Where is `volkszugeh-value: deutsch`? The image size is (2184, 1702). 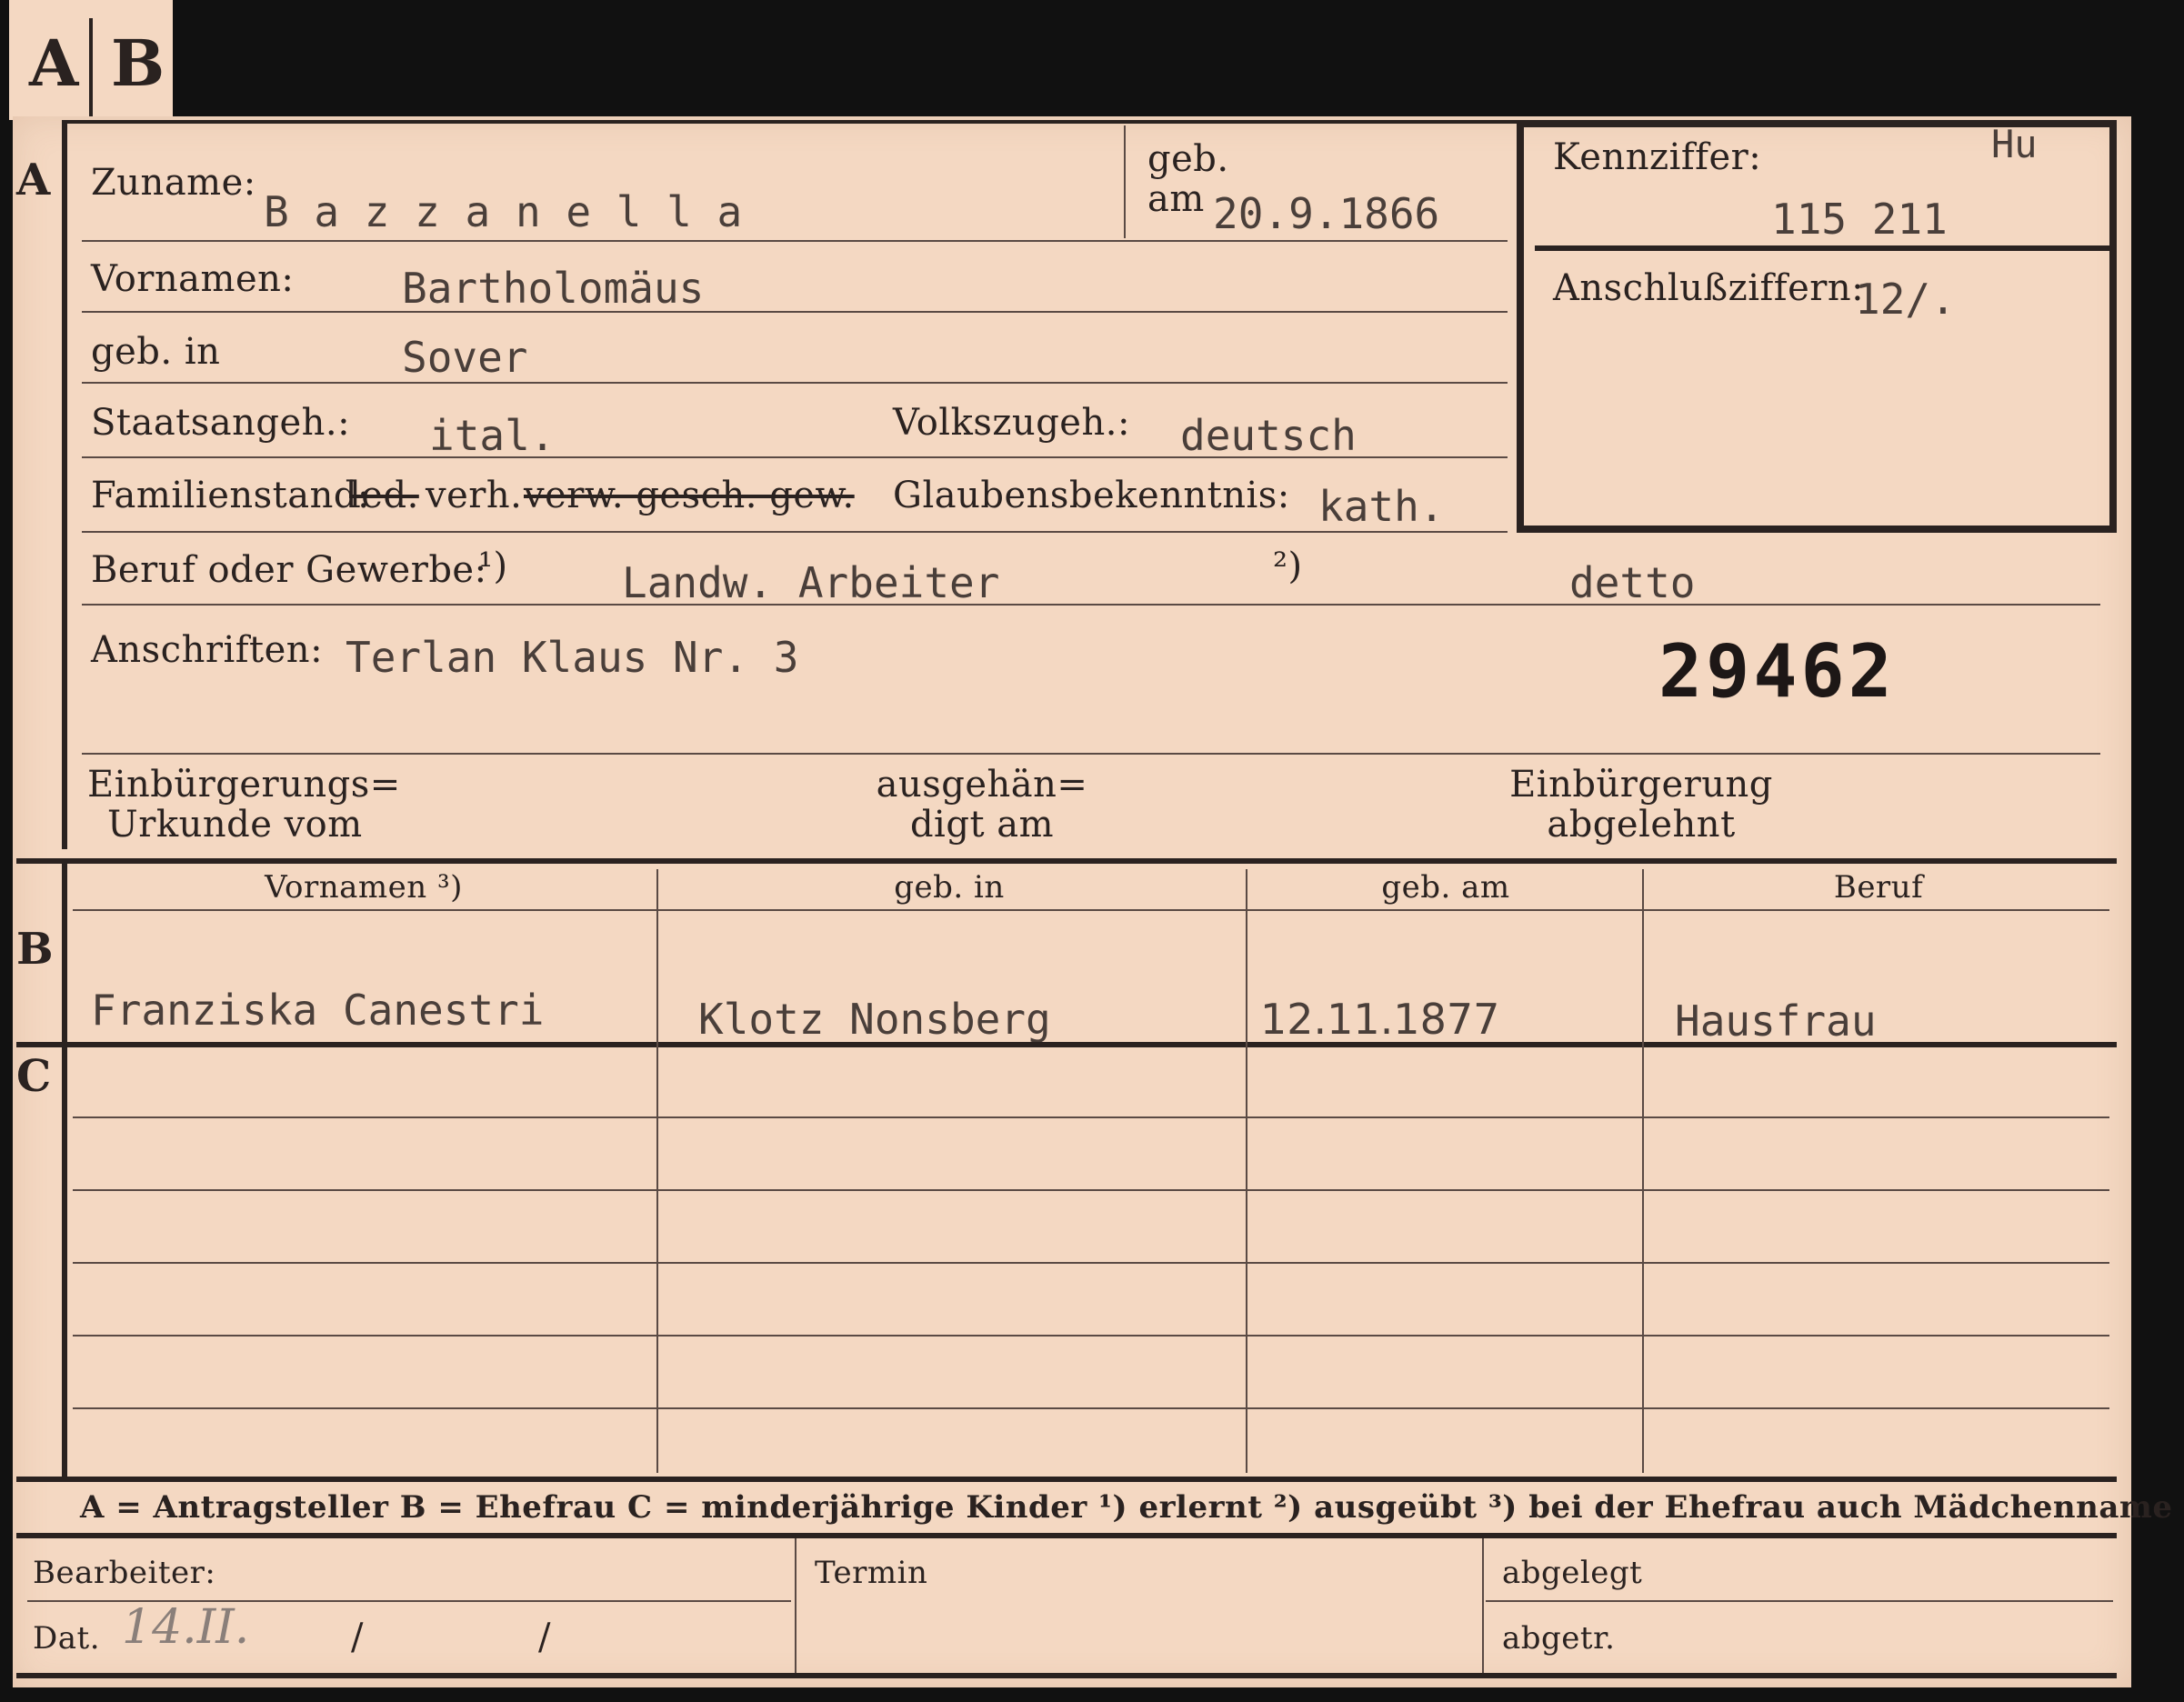
volkszugeh-value: deutsch is located at coordinates (1268, 435).